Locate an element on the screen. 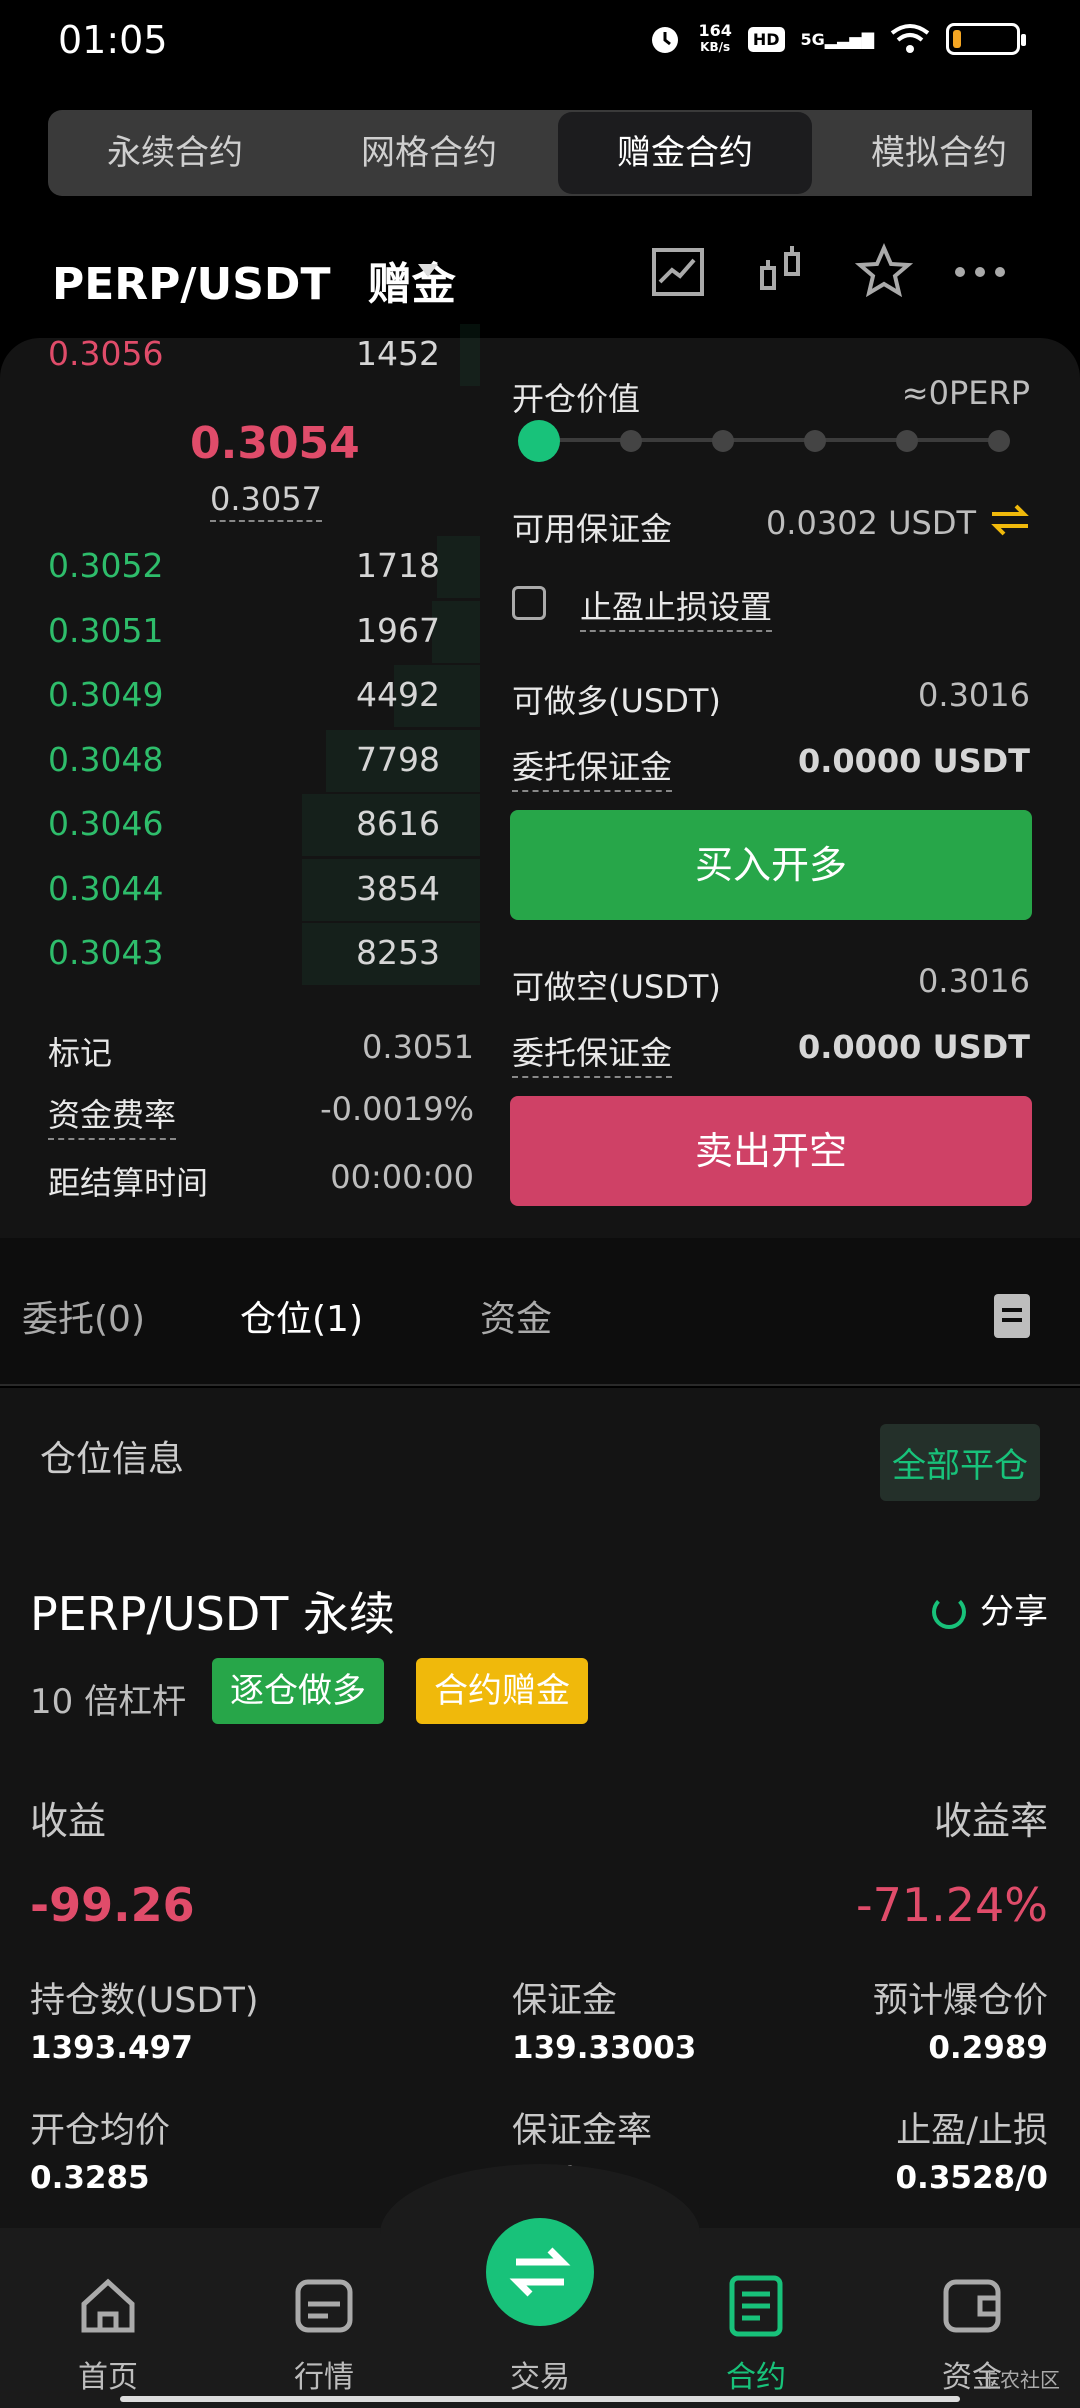 The height and width of the screenshot is (2408, 1080). home-icon is located at coordinates (108, 2305).